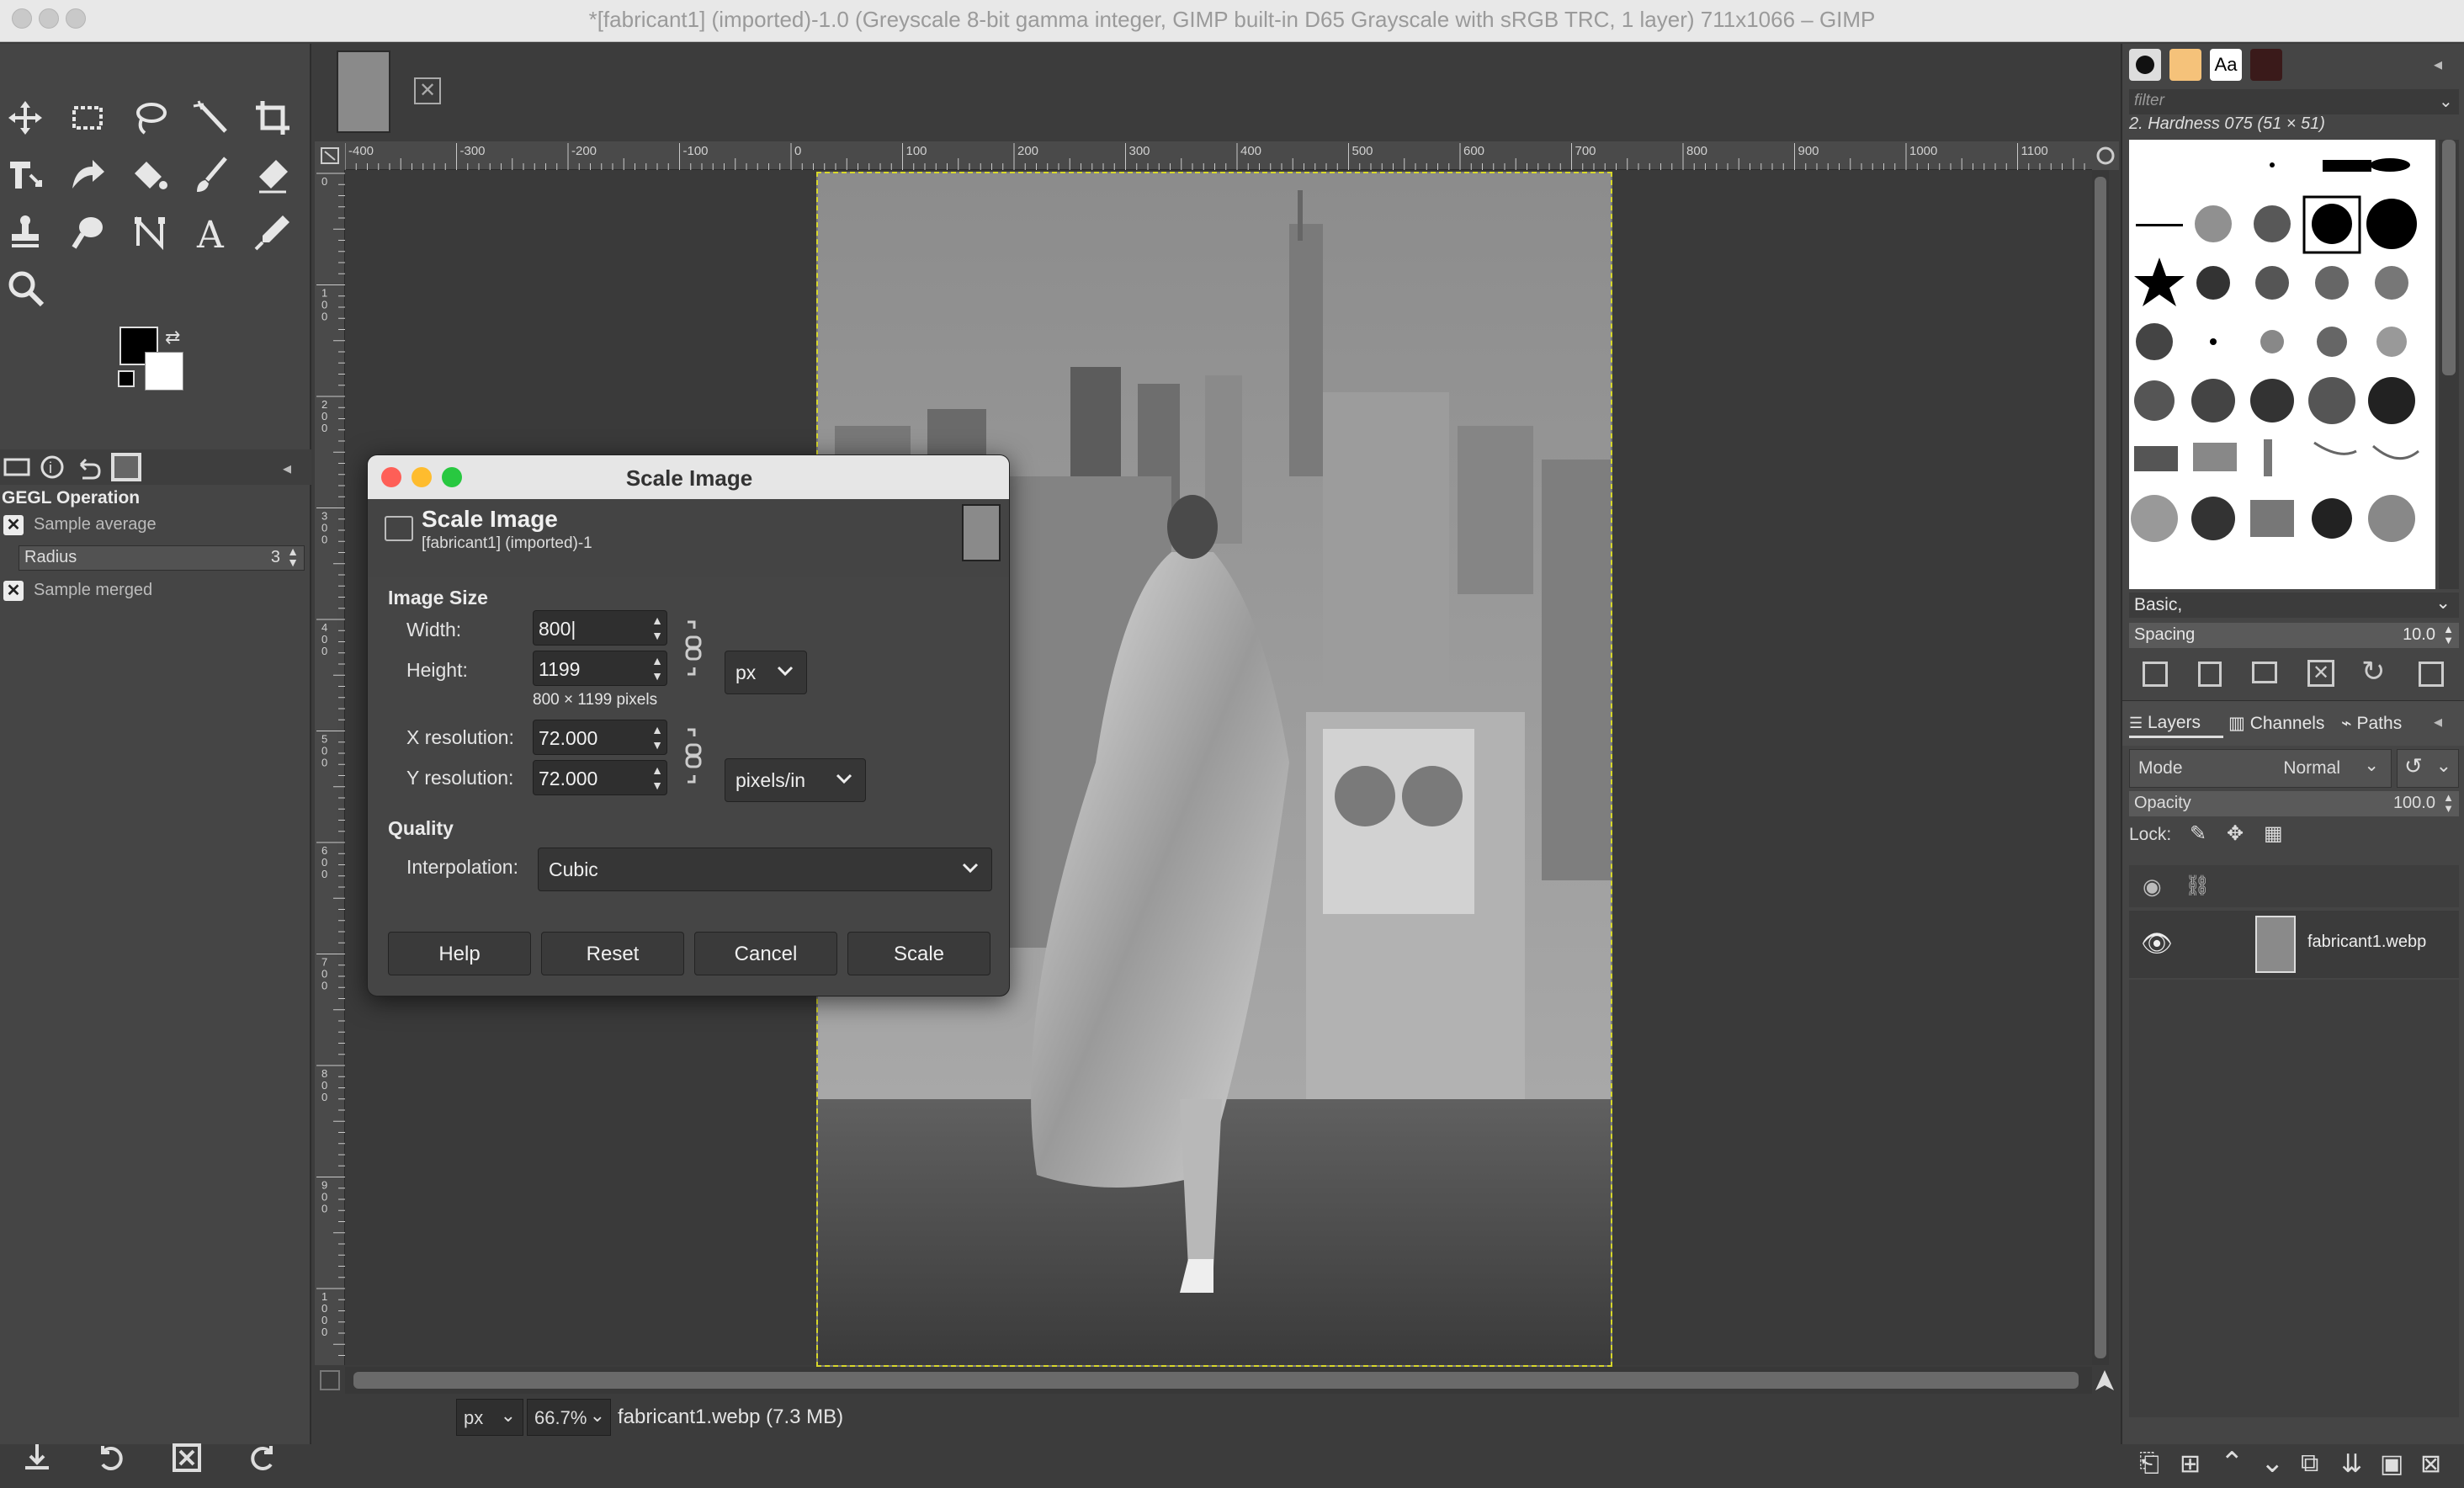 This screenshot has width=2464, height=1488. What do you see at coordinates (2428, 768) in the screenshot?
I see `composite-mode-select: ↺ ⌄` at bounding box center [2428, 768].